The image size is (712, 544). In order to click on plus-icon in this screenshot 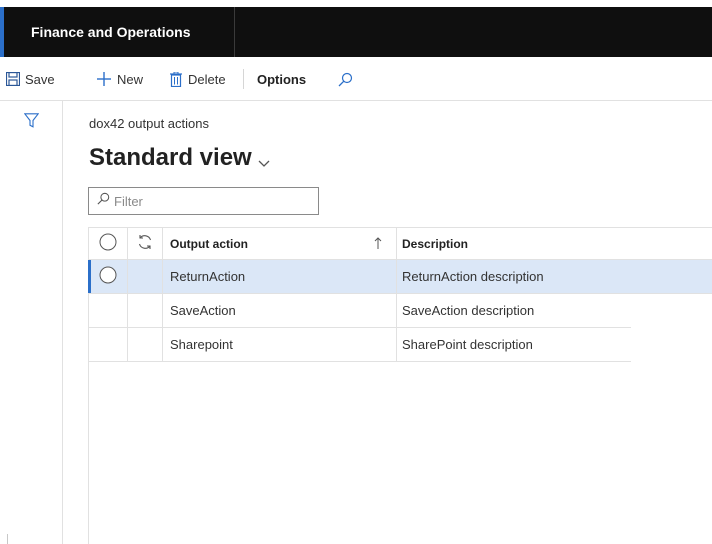, I will do `click(104, 79)`.